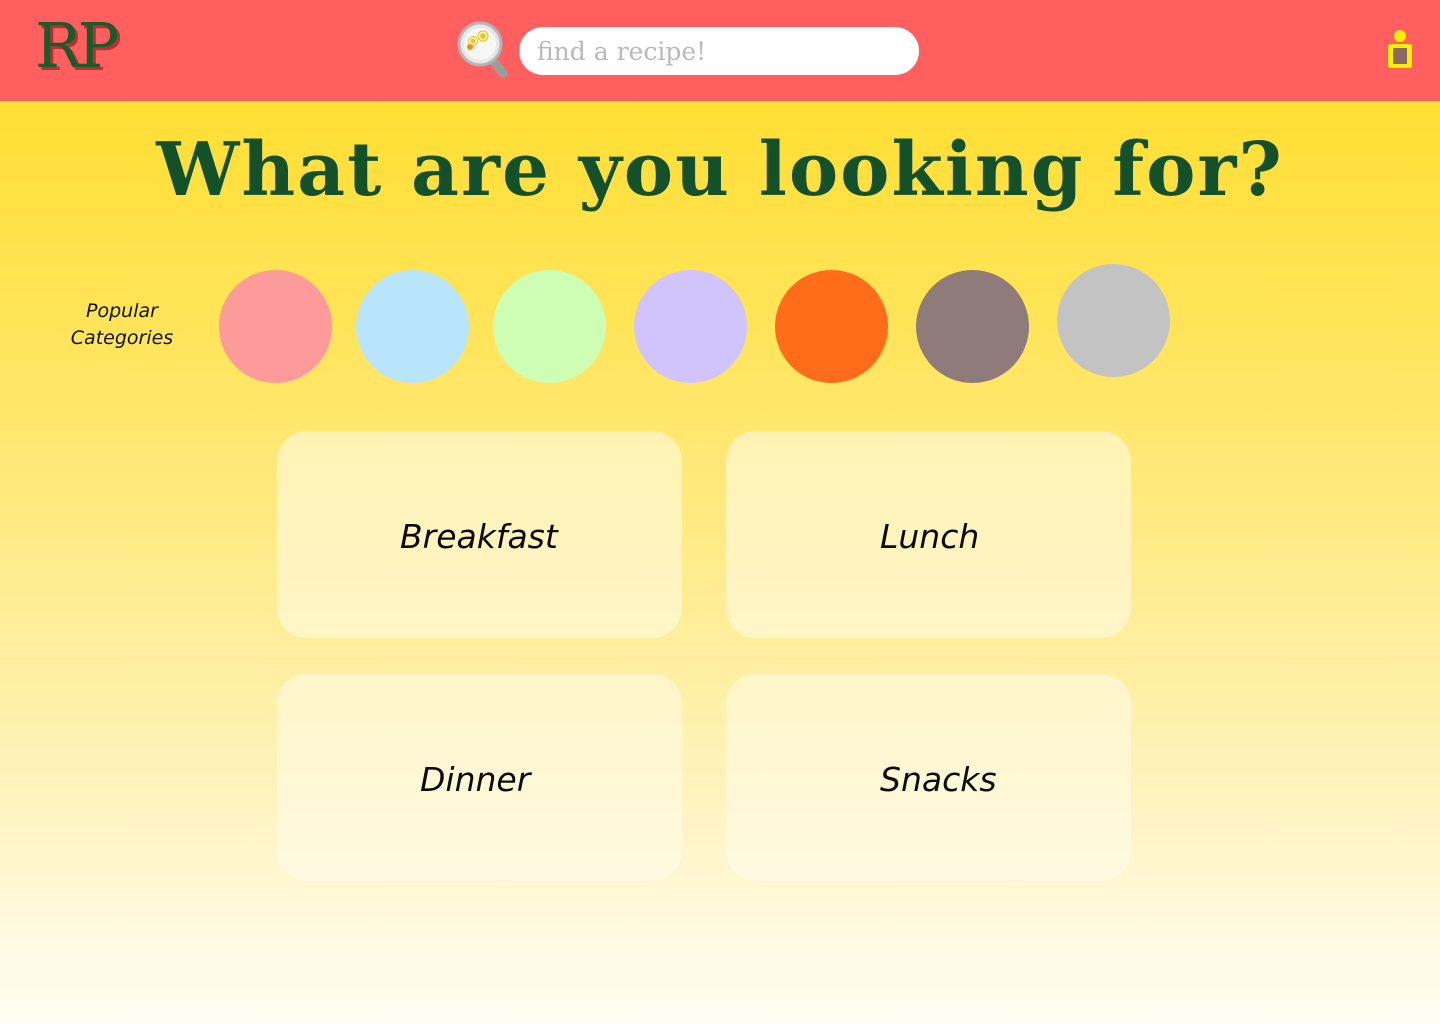  I want to click on user-icon, so click(1400, 49).